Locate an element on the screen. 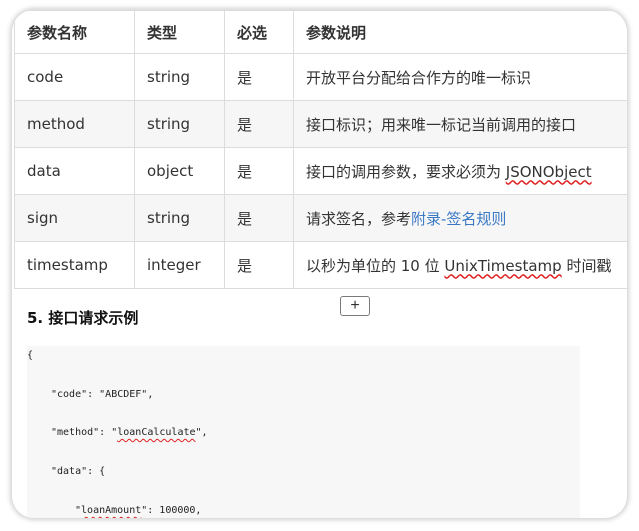 The width and height of the screenshot is (639, 531). section-title: 5. 接口请求示例 is located at coordinates (83, 318).